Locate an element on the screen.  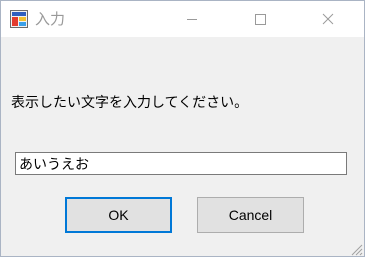
title-bar: 入力 is located at coordinates (182, 19).